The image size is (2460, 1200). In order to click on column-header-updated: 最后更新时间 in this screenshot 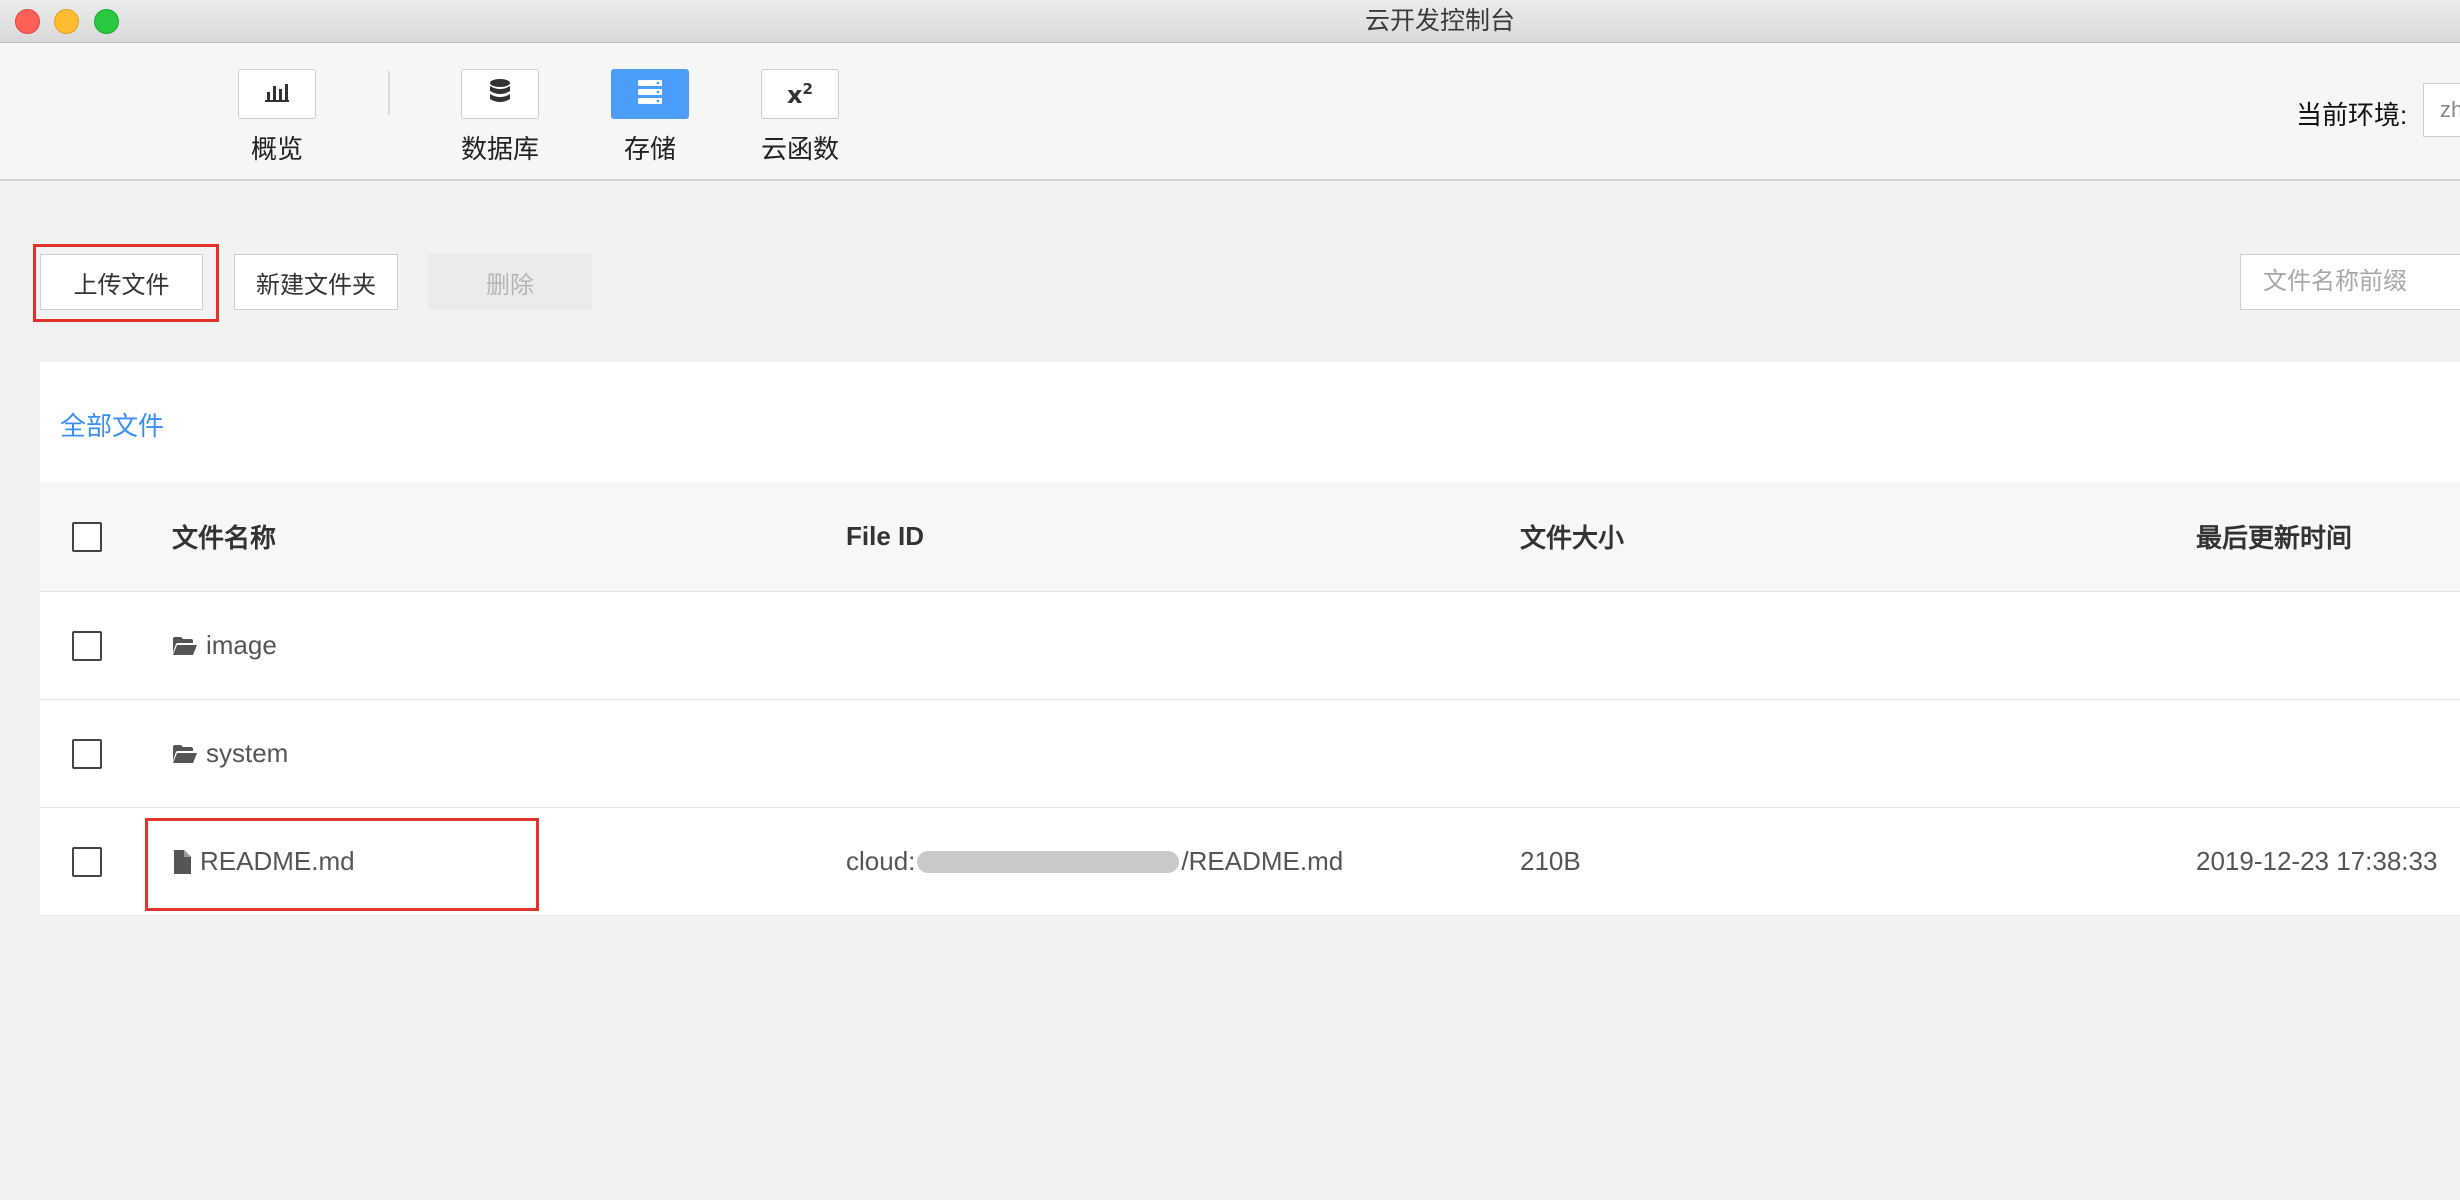, I will do `click(2274, 536)`.